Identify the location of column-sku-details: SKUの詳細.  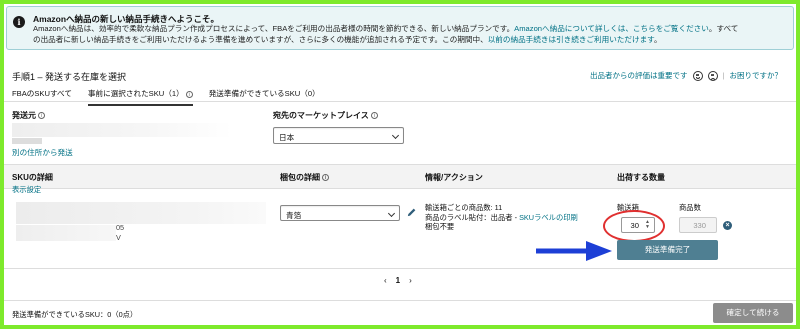
(32, 177).